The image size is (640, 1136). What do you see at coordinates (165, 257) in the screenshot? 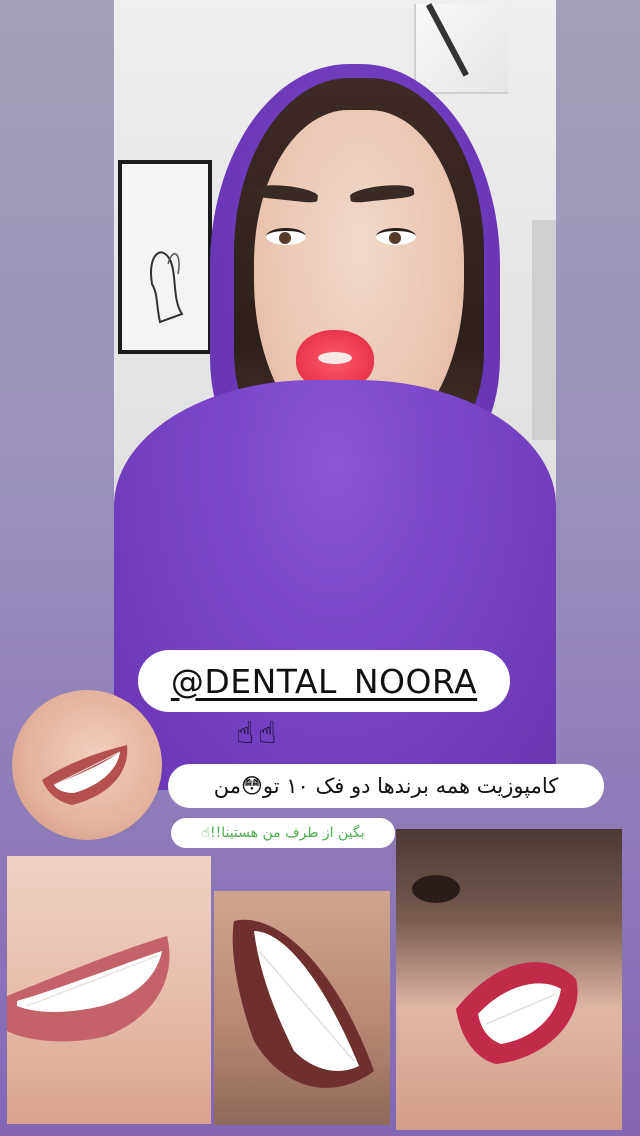
I see `wall-artwork` at bounding box center [165, 257].